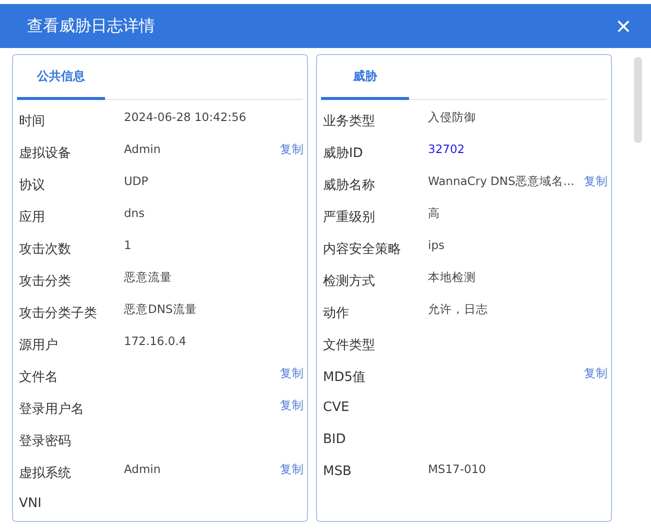  What do you see at coordinates (45, 281) in the screenshot?
I see `field-label: 攻击分类` at bounding box center [45, 281].